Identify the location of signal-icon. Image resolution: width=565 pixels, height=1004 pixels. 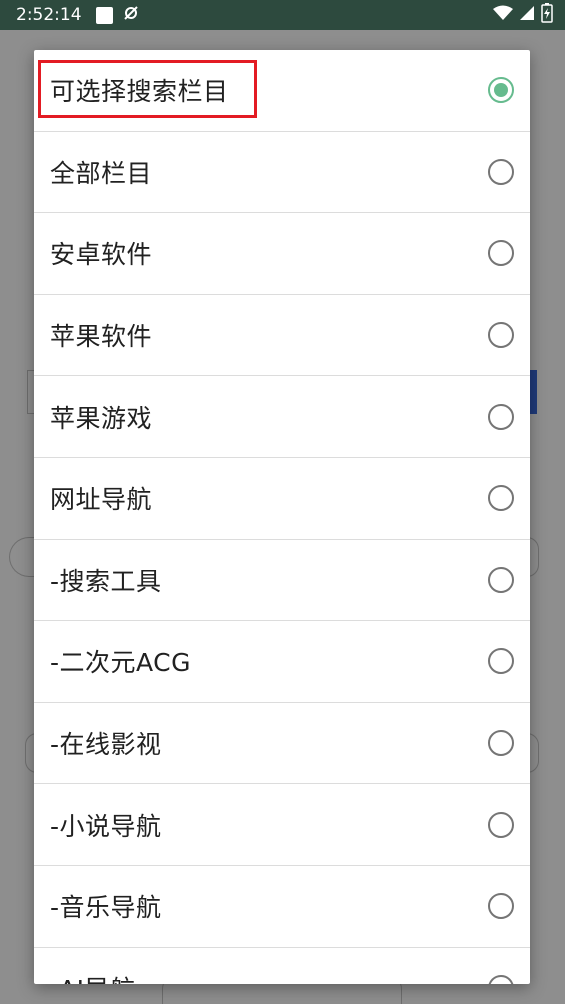
(527, 15).